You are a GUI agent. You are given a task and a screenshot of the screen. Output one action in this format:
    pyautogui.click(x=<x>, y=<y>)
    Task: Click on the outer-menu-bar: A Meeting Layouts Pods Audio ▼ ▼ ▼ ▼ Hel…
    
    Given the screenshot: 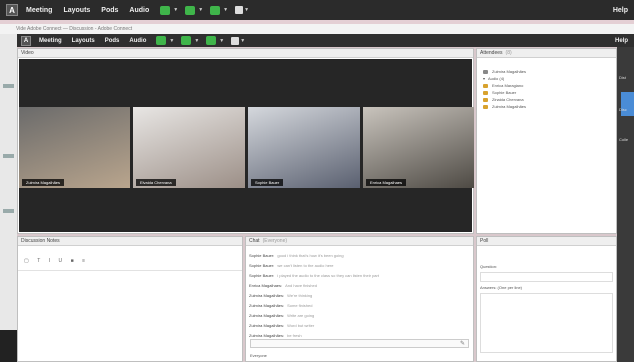 What is the action you would take?
    pyautogui.click(x=317, y=10)
    